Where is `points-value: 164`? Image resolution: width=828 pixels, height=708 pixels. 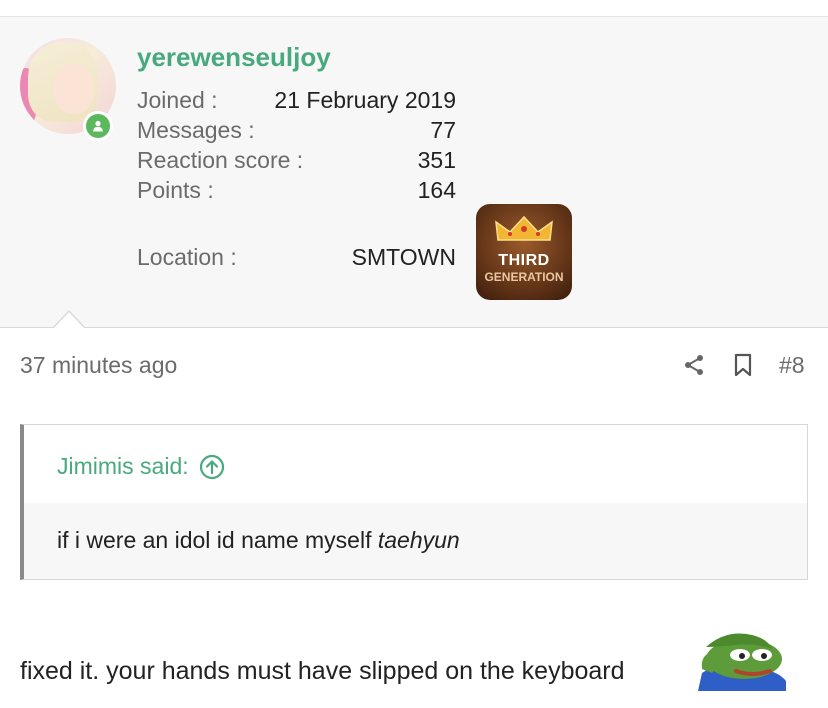
points-value: 164 is located at coordinates (436, 190).